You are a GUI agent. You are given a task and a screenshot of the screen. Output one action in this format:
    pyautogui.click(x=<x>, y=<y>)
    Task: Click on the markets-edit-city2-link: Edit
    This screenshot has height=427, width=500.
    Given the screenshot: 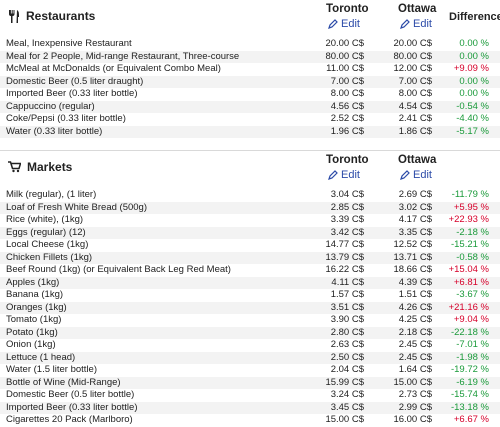 What is the action you would take?
    pyautogui.click(x=416, y=175)
    